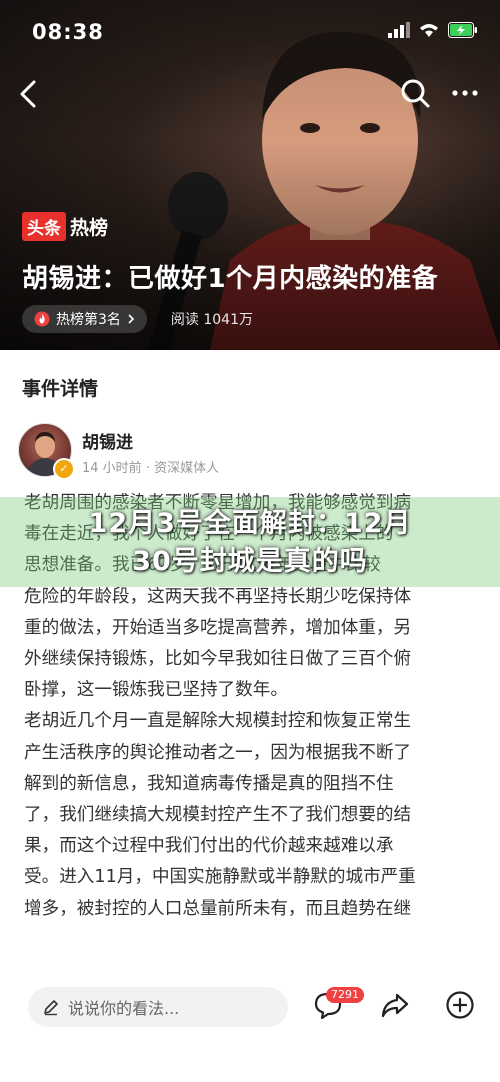  What do you see at coordinates (151, 468) in the screenshot?
I see `author-meta: 14 小时前 · 资深媒体人` at bounding box center [151, 468].